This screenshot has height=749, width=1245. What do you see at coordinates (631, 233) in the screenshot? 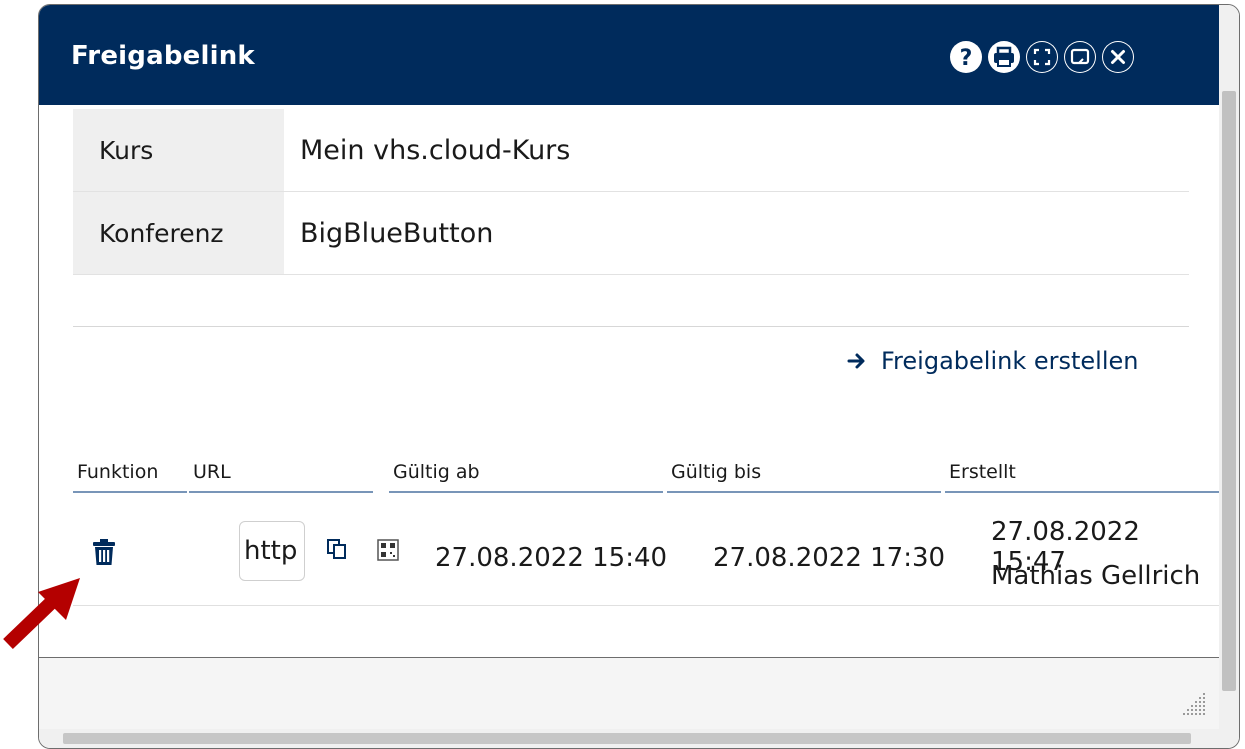
I see `info-row-conference: Konferenz BigBlueButton` at bounding box center [631, 233].